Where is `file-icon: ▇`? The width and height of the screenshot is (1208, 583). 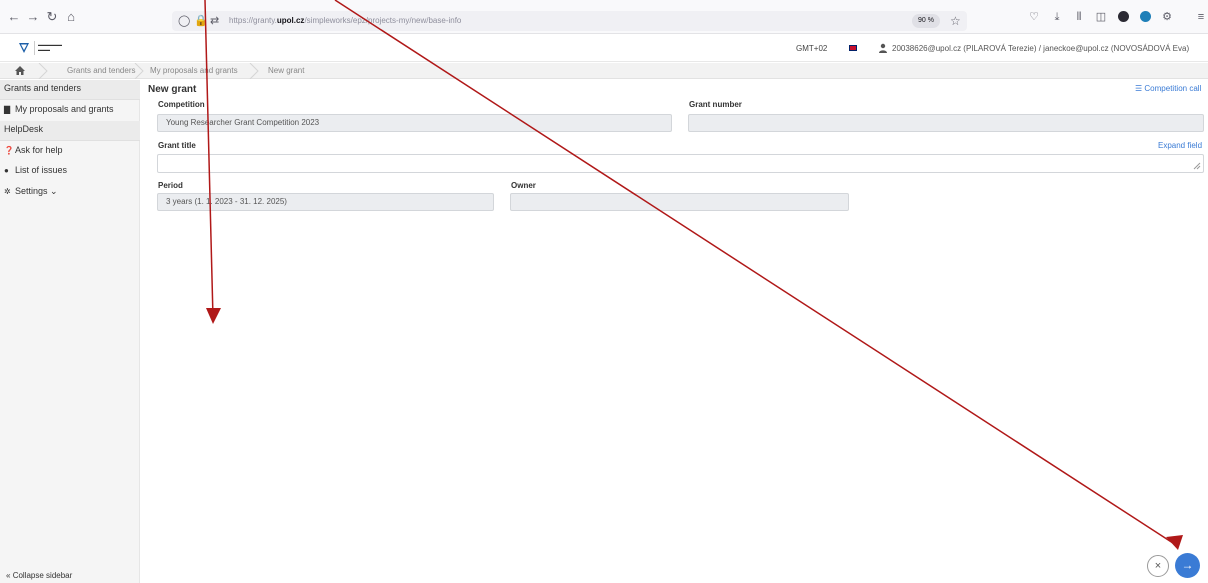 file-icon: ▇ is located at coordinates (7, 109).